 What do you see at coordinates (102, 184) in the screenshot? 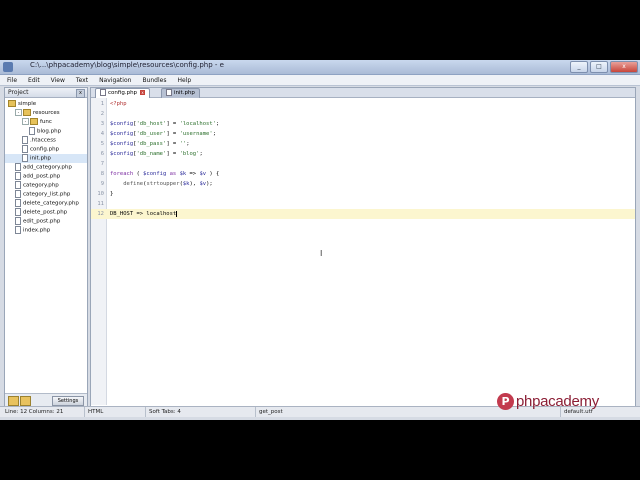
I see `line-number: 9` at bounding box center [102, 184].